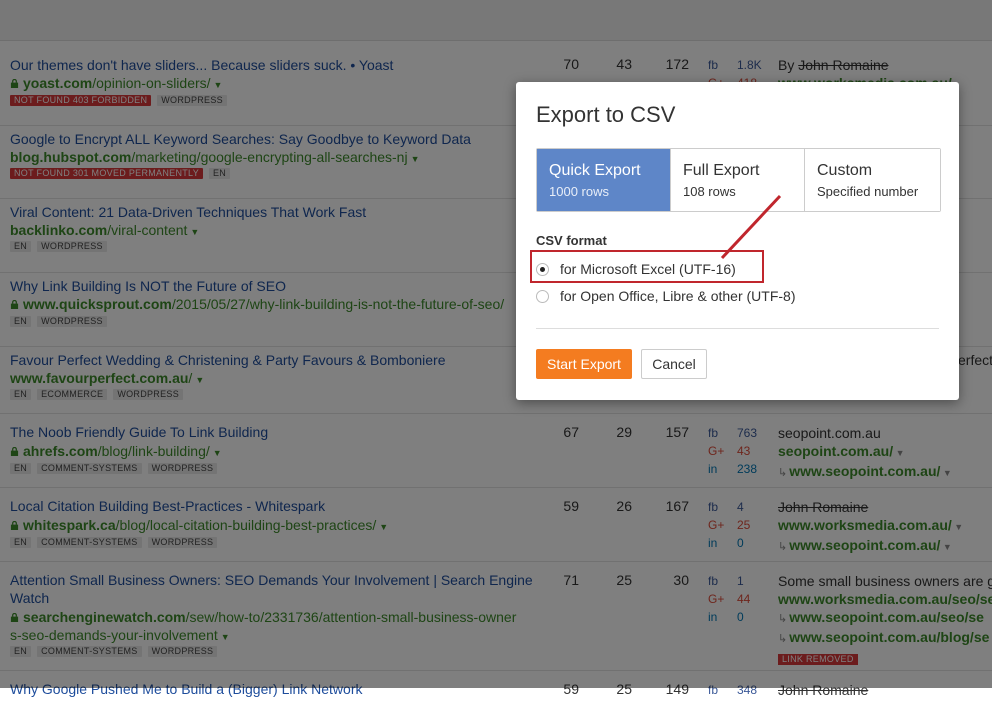 Image resolution: width=992 pixels, height=701 pixels. Describe the element at coordinates (595, 170) in the screenshot. I see `tab-label: Quick Export` at that location.